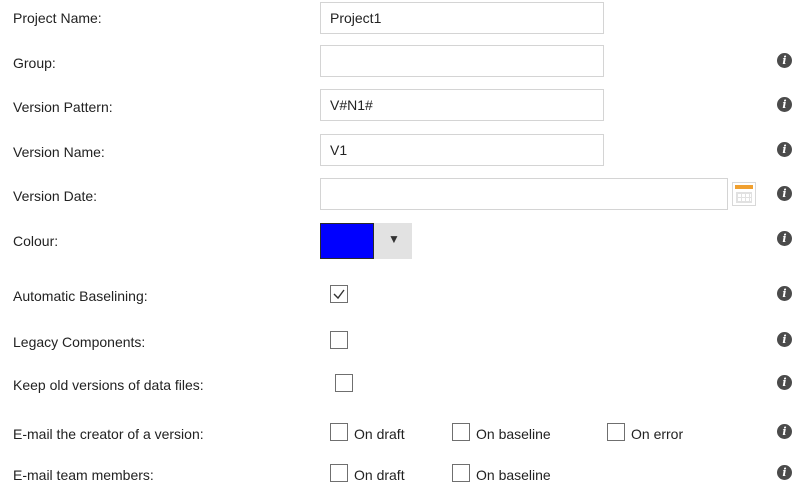 The image size is (793, 493). I want to click on email-creator-label: E-mail the creator of a version:, so click(108, 434).